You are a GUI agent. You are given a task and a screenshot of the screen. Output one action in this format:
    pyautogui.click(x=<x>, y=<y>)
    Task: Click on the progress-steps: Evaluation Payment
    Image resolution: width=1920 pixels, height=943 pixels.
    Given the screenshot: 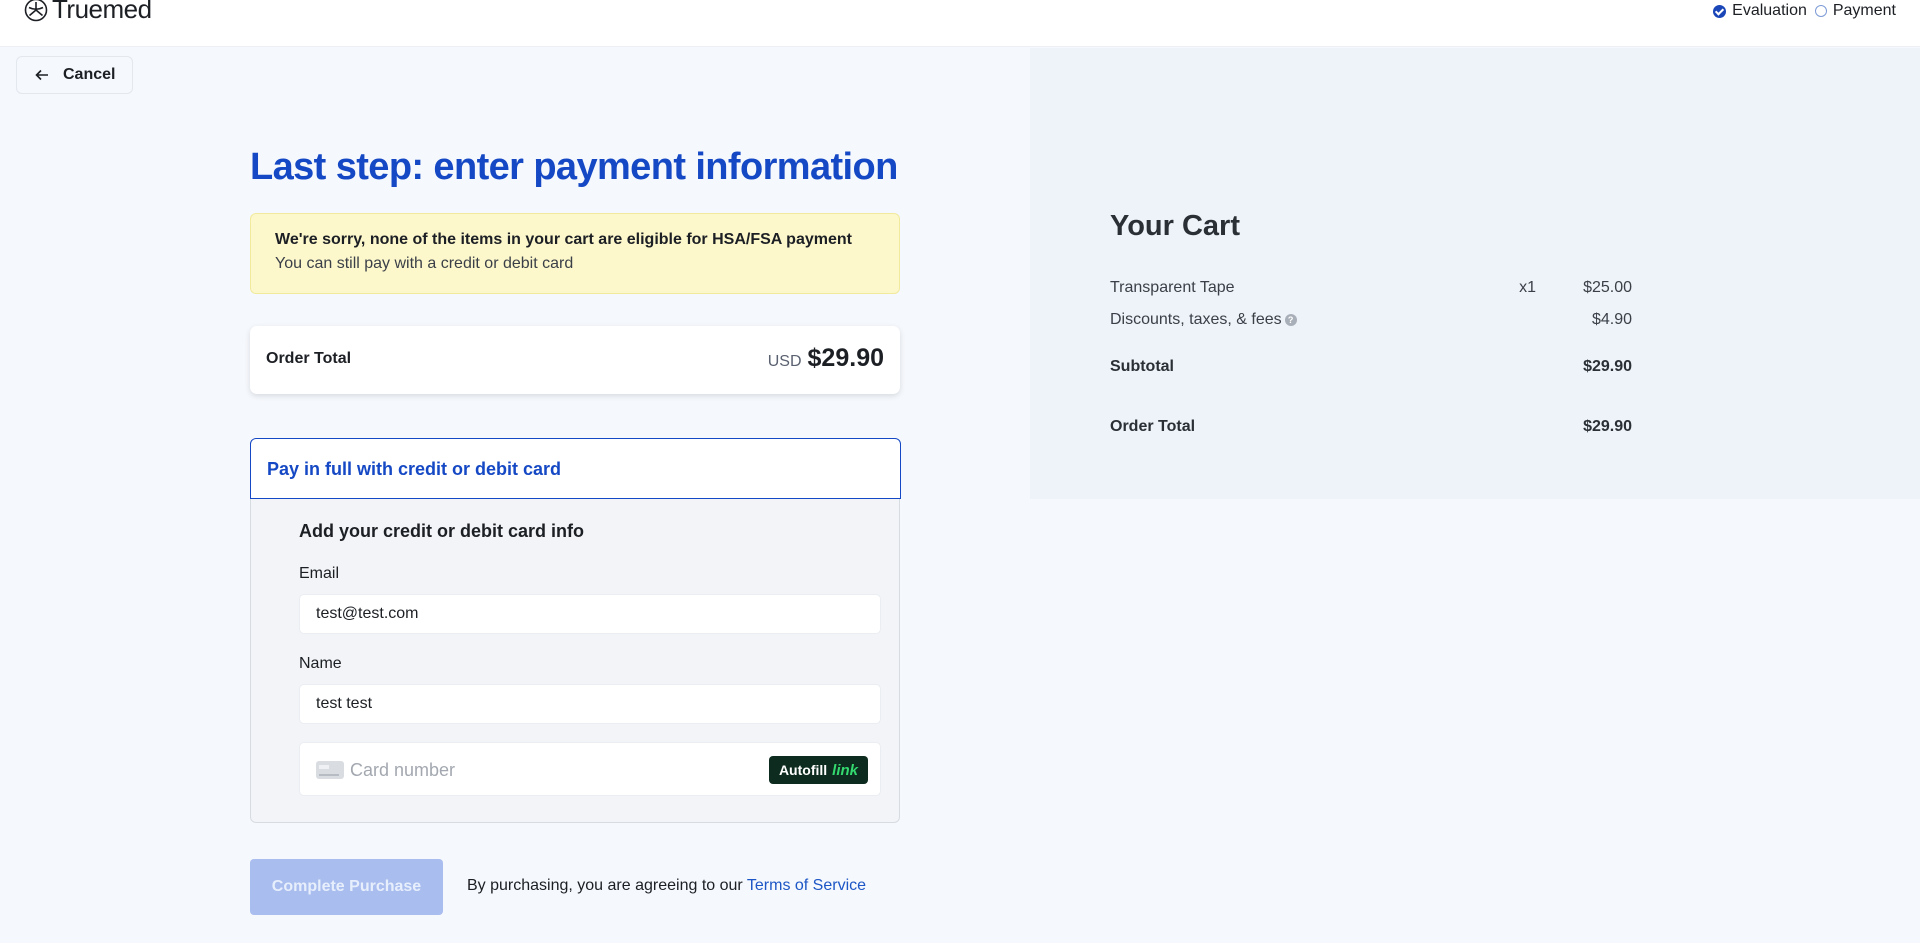 What is the action you would take?
    pyautogui.click(x=1804, y=11)
    